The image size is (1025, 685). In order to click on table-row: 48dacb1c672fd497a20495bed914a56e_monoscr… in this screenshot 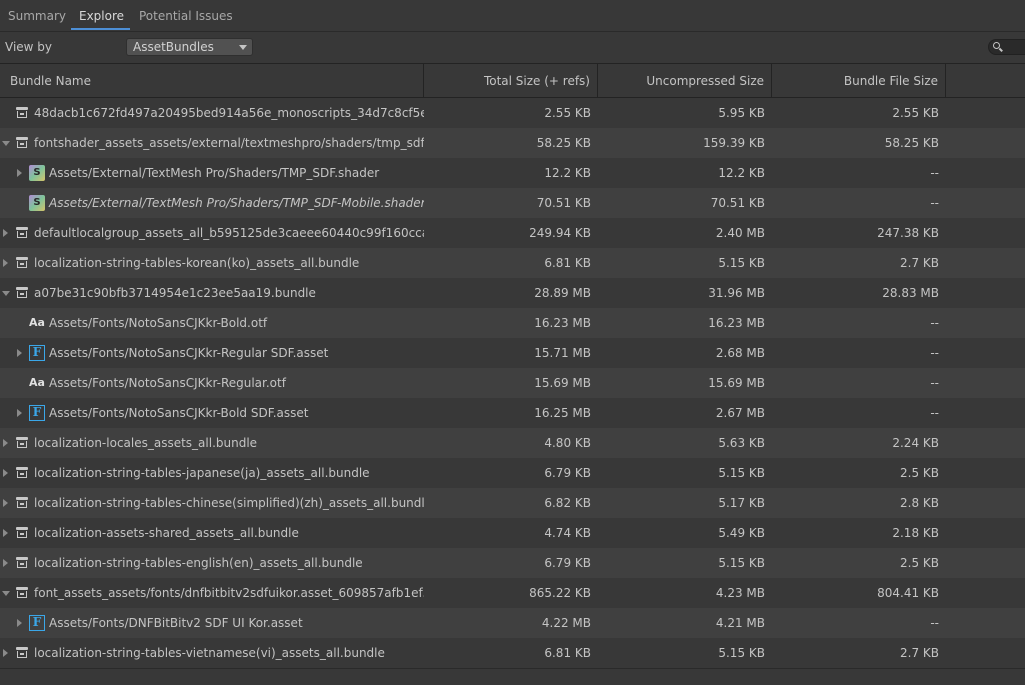, I will do `click(512, 113)`.